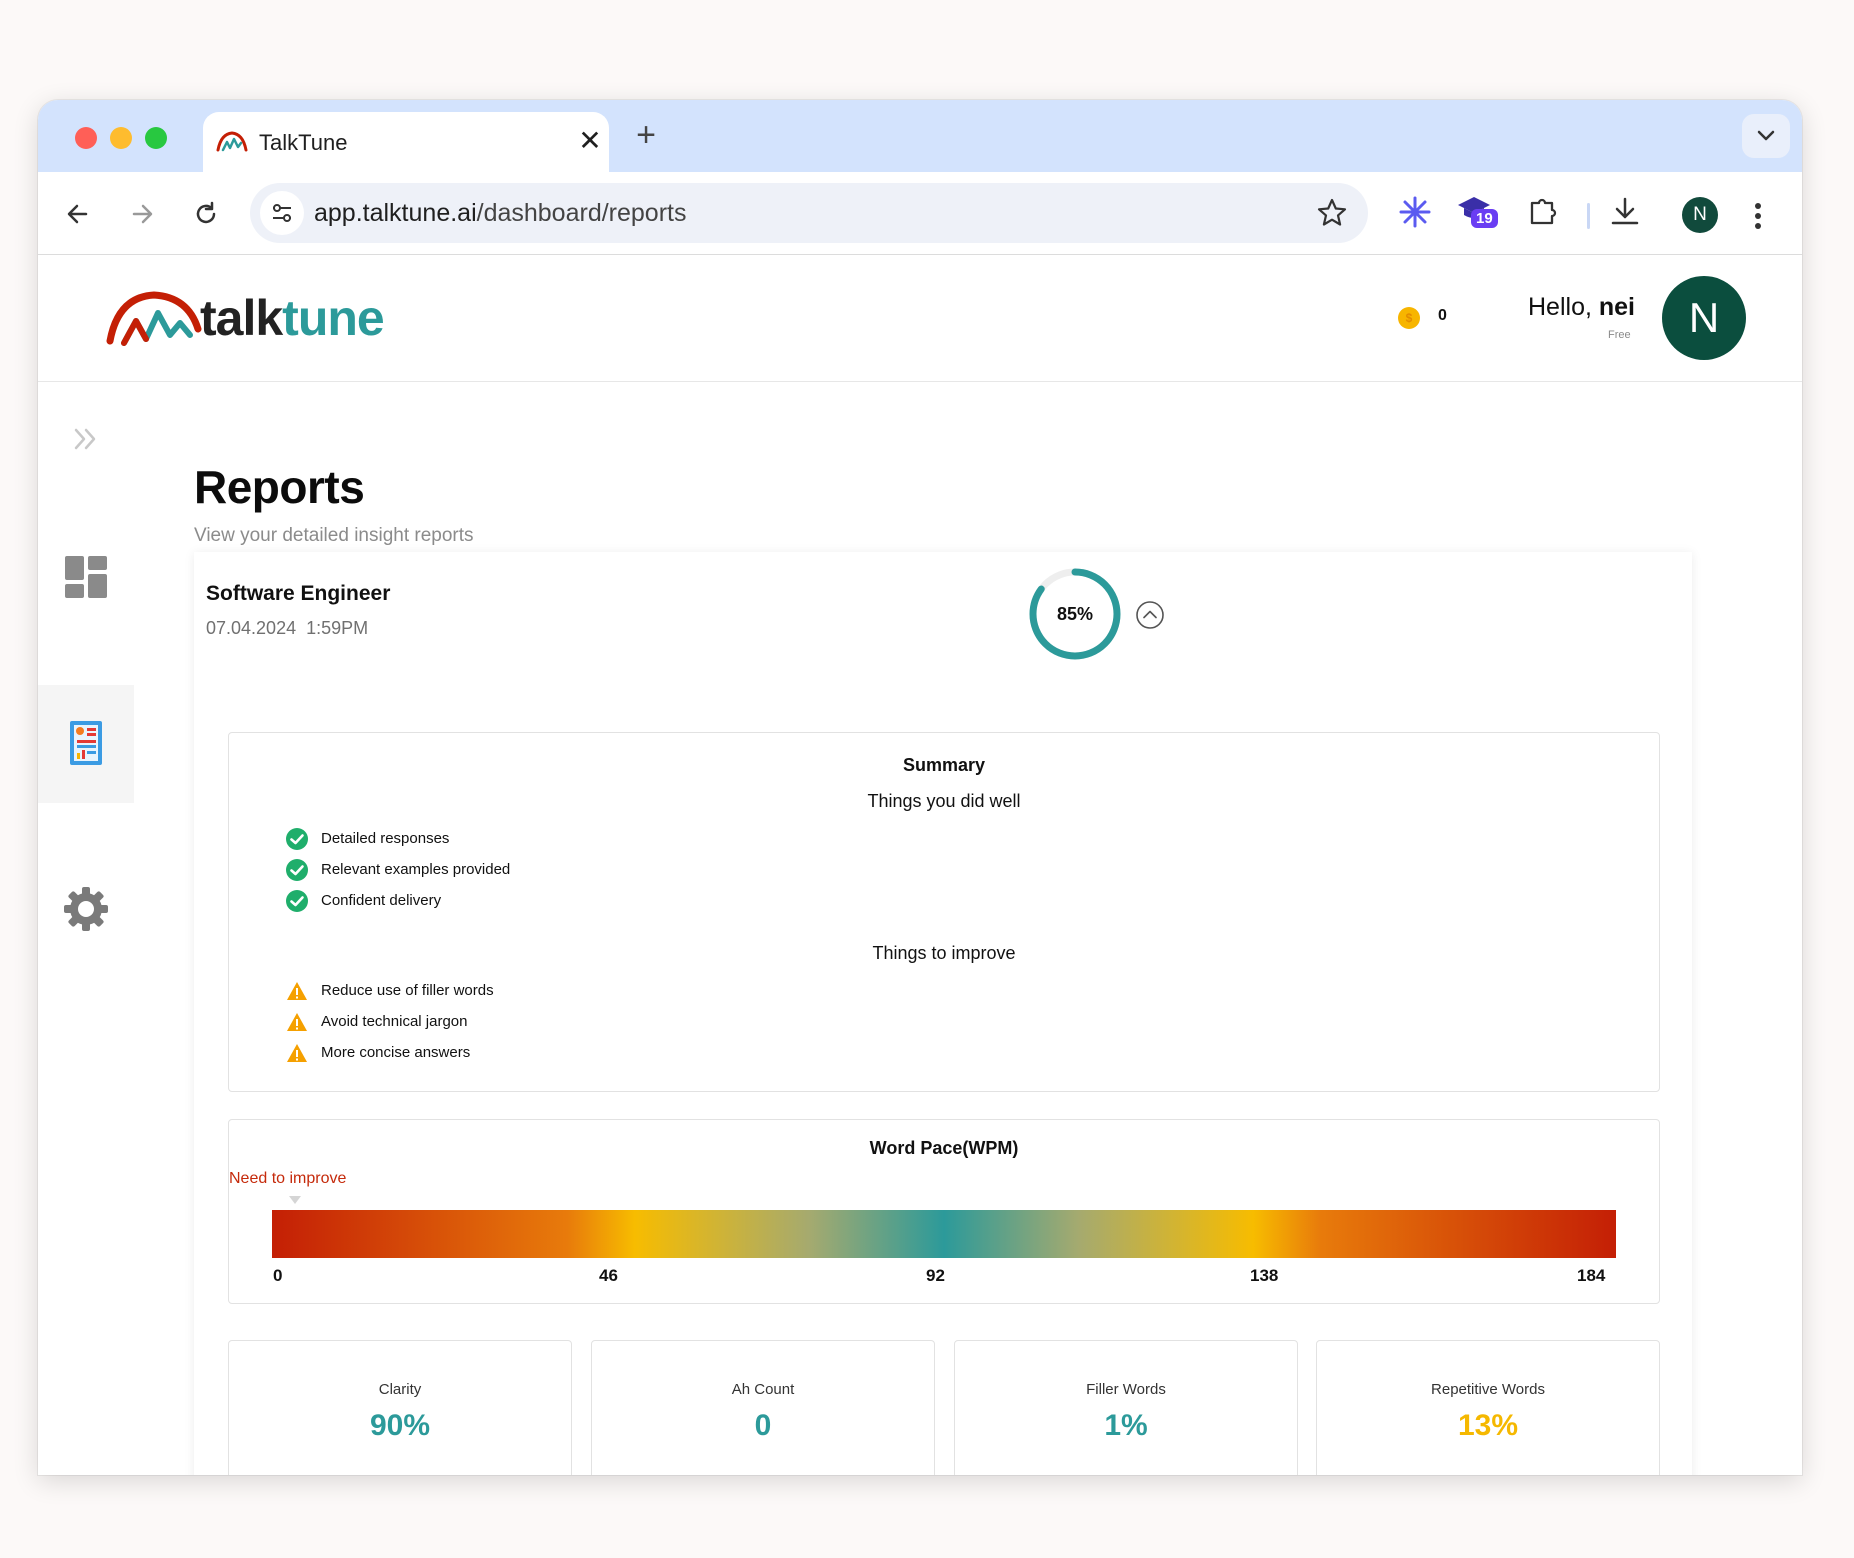 Image resolution: width=1854 pixels, height=1558 pixels. I want to click on download-icon, so click(1625, 212).